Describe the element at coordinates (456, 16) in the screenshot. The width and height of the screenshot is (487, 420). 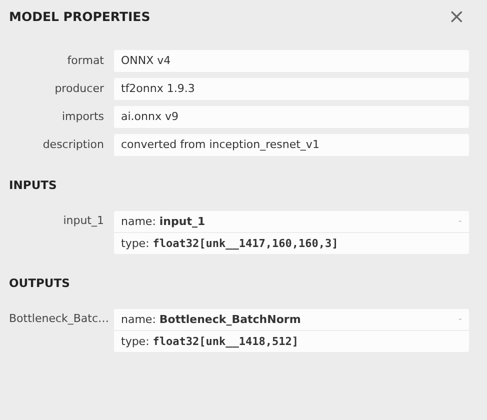
I see `close-button: ×` at that location.